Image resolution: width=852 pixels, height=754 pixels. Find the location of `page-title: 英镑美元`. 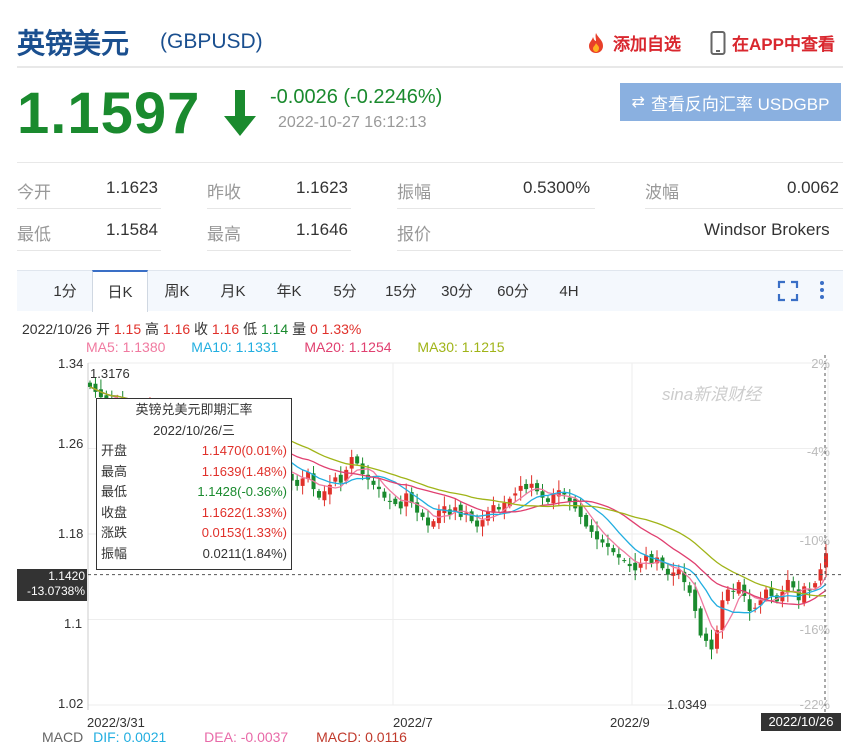

page-title: 英镑美元 is located at coordinates (73, 43).